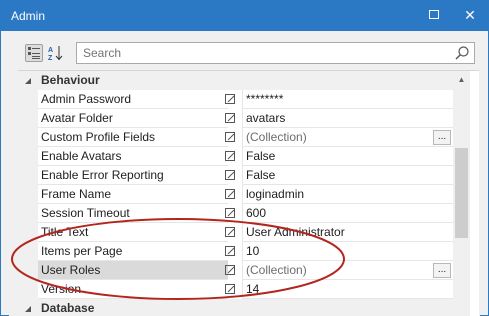  Describe the element at coordinates (462, 53) in the screenshot. I see `search-icon` at that location.